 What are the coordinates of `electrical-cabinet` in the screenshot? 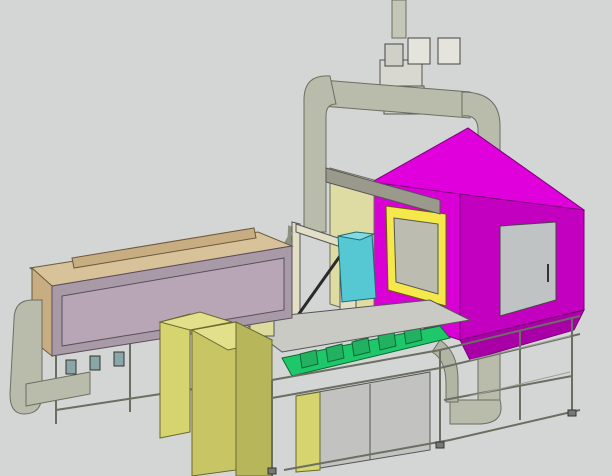 It's located at (216, 393).